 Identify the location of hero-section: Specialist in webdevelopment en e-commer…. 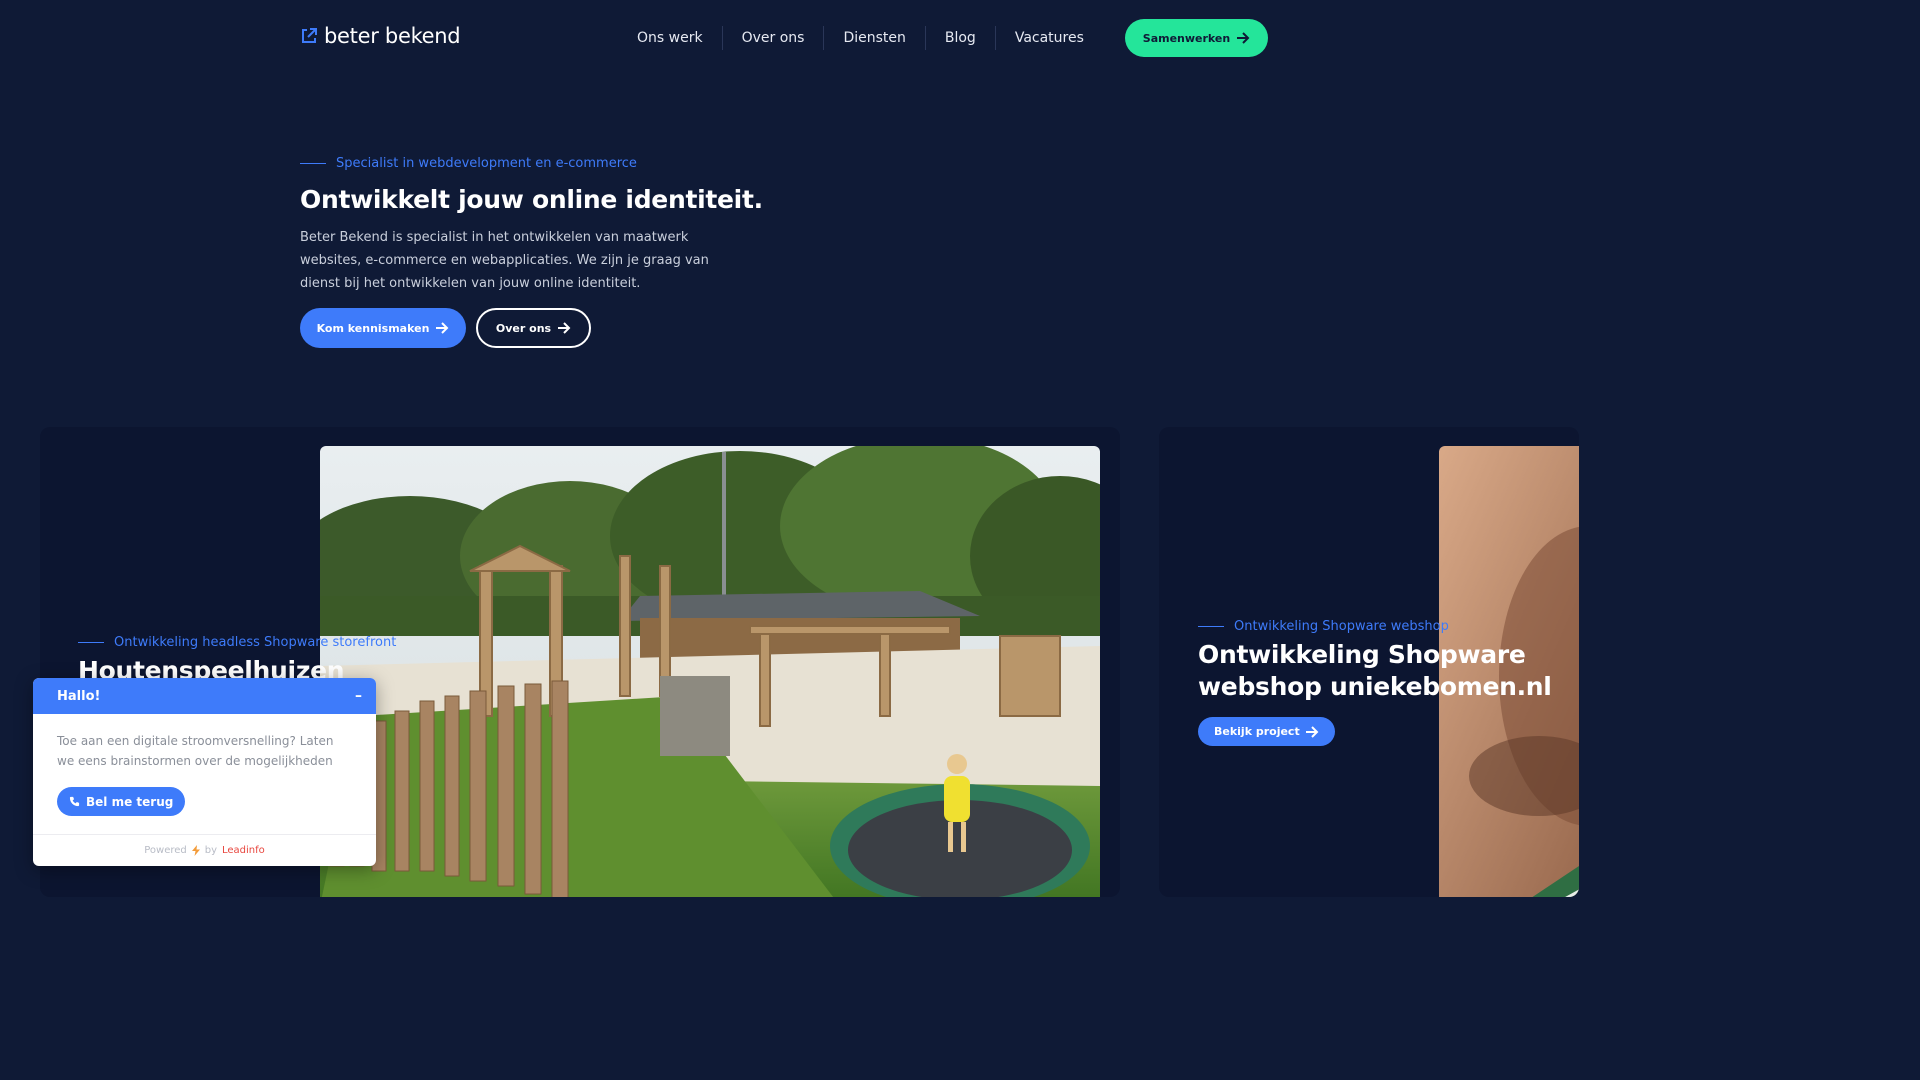
(531, 252).